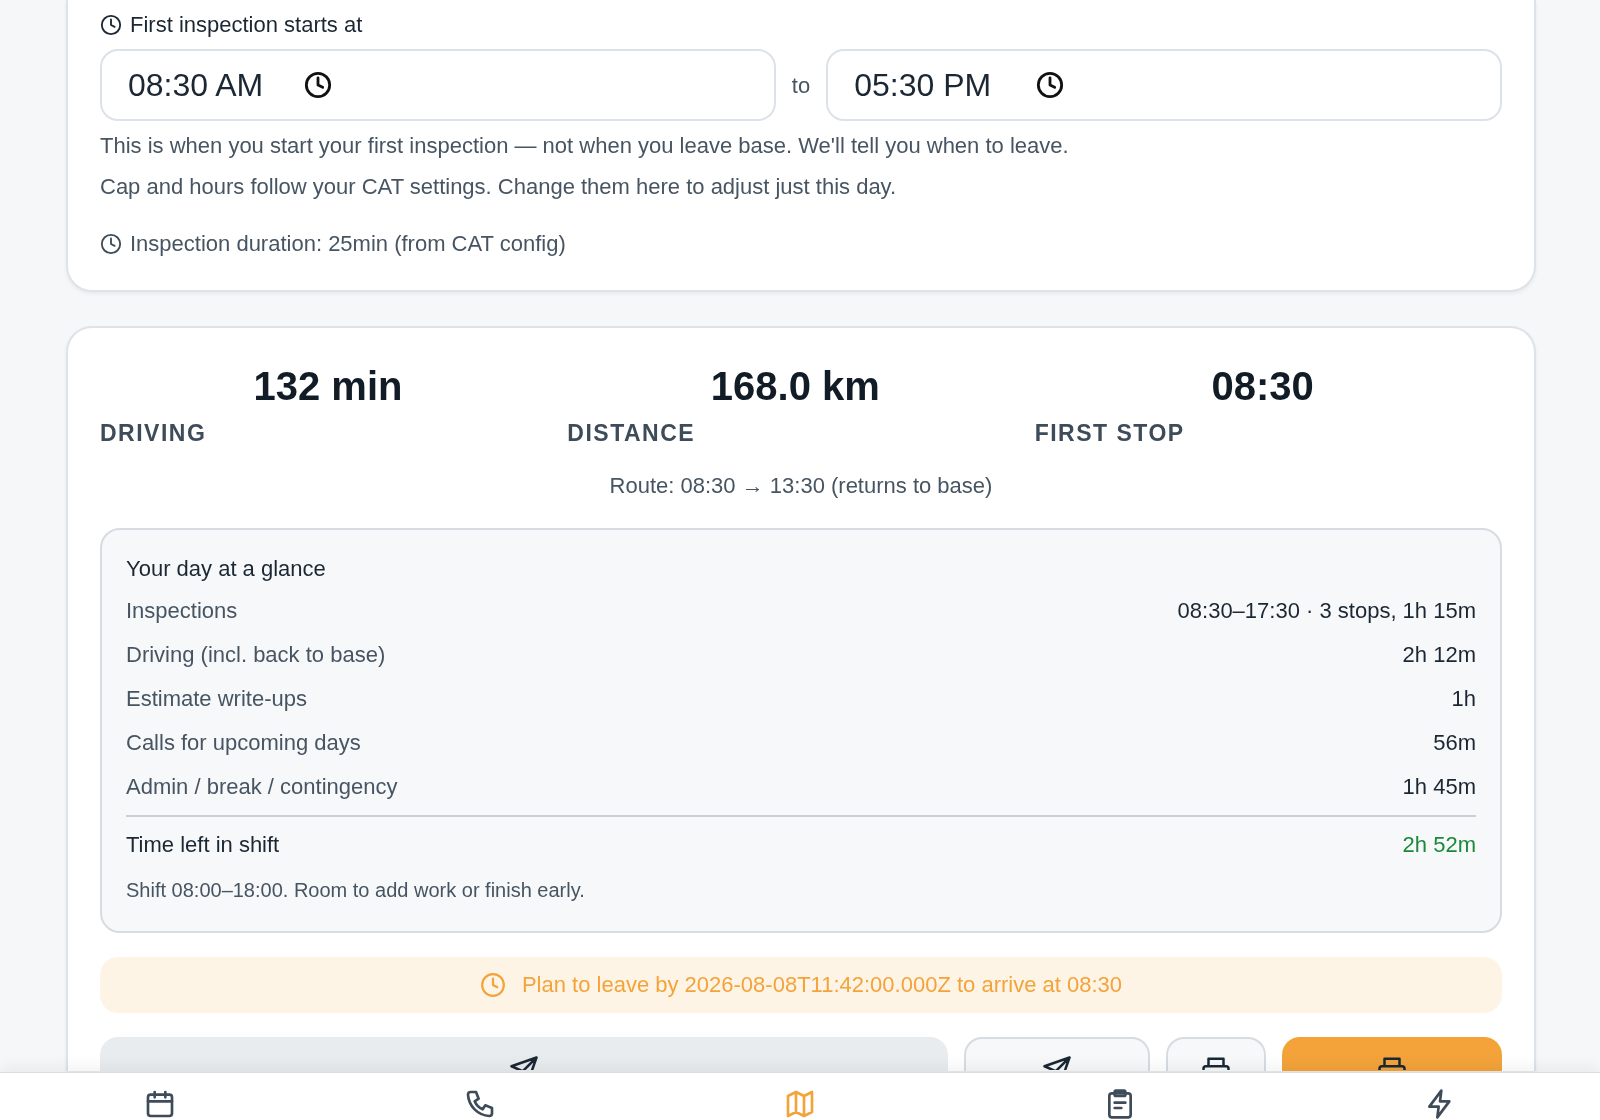 This screenshot has height=1120, width=1600. What do you see at coordinates (795, 386) in the screenshot?
I see `stat-value: 168.0 km` at bounding box center [795, 386].